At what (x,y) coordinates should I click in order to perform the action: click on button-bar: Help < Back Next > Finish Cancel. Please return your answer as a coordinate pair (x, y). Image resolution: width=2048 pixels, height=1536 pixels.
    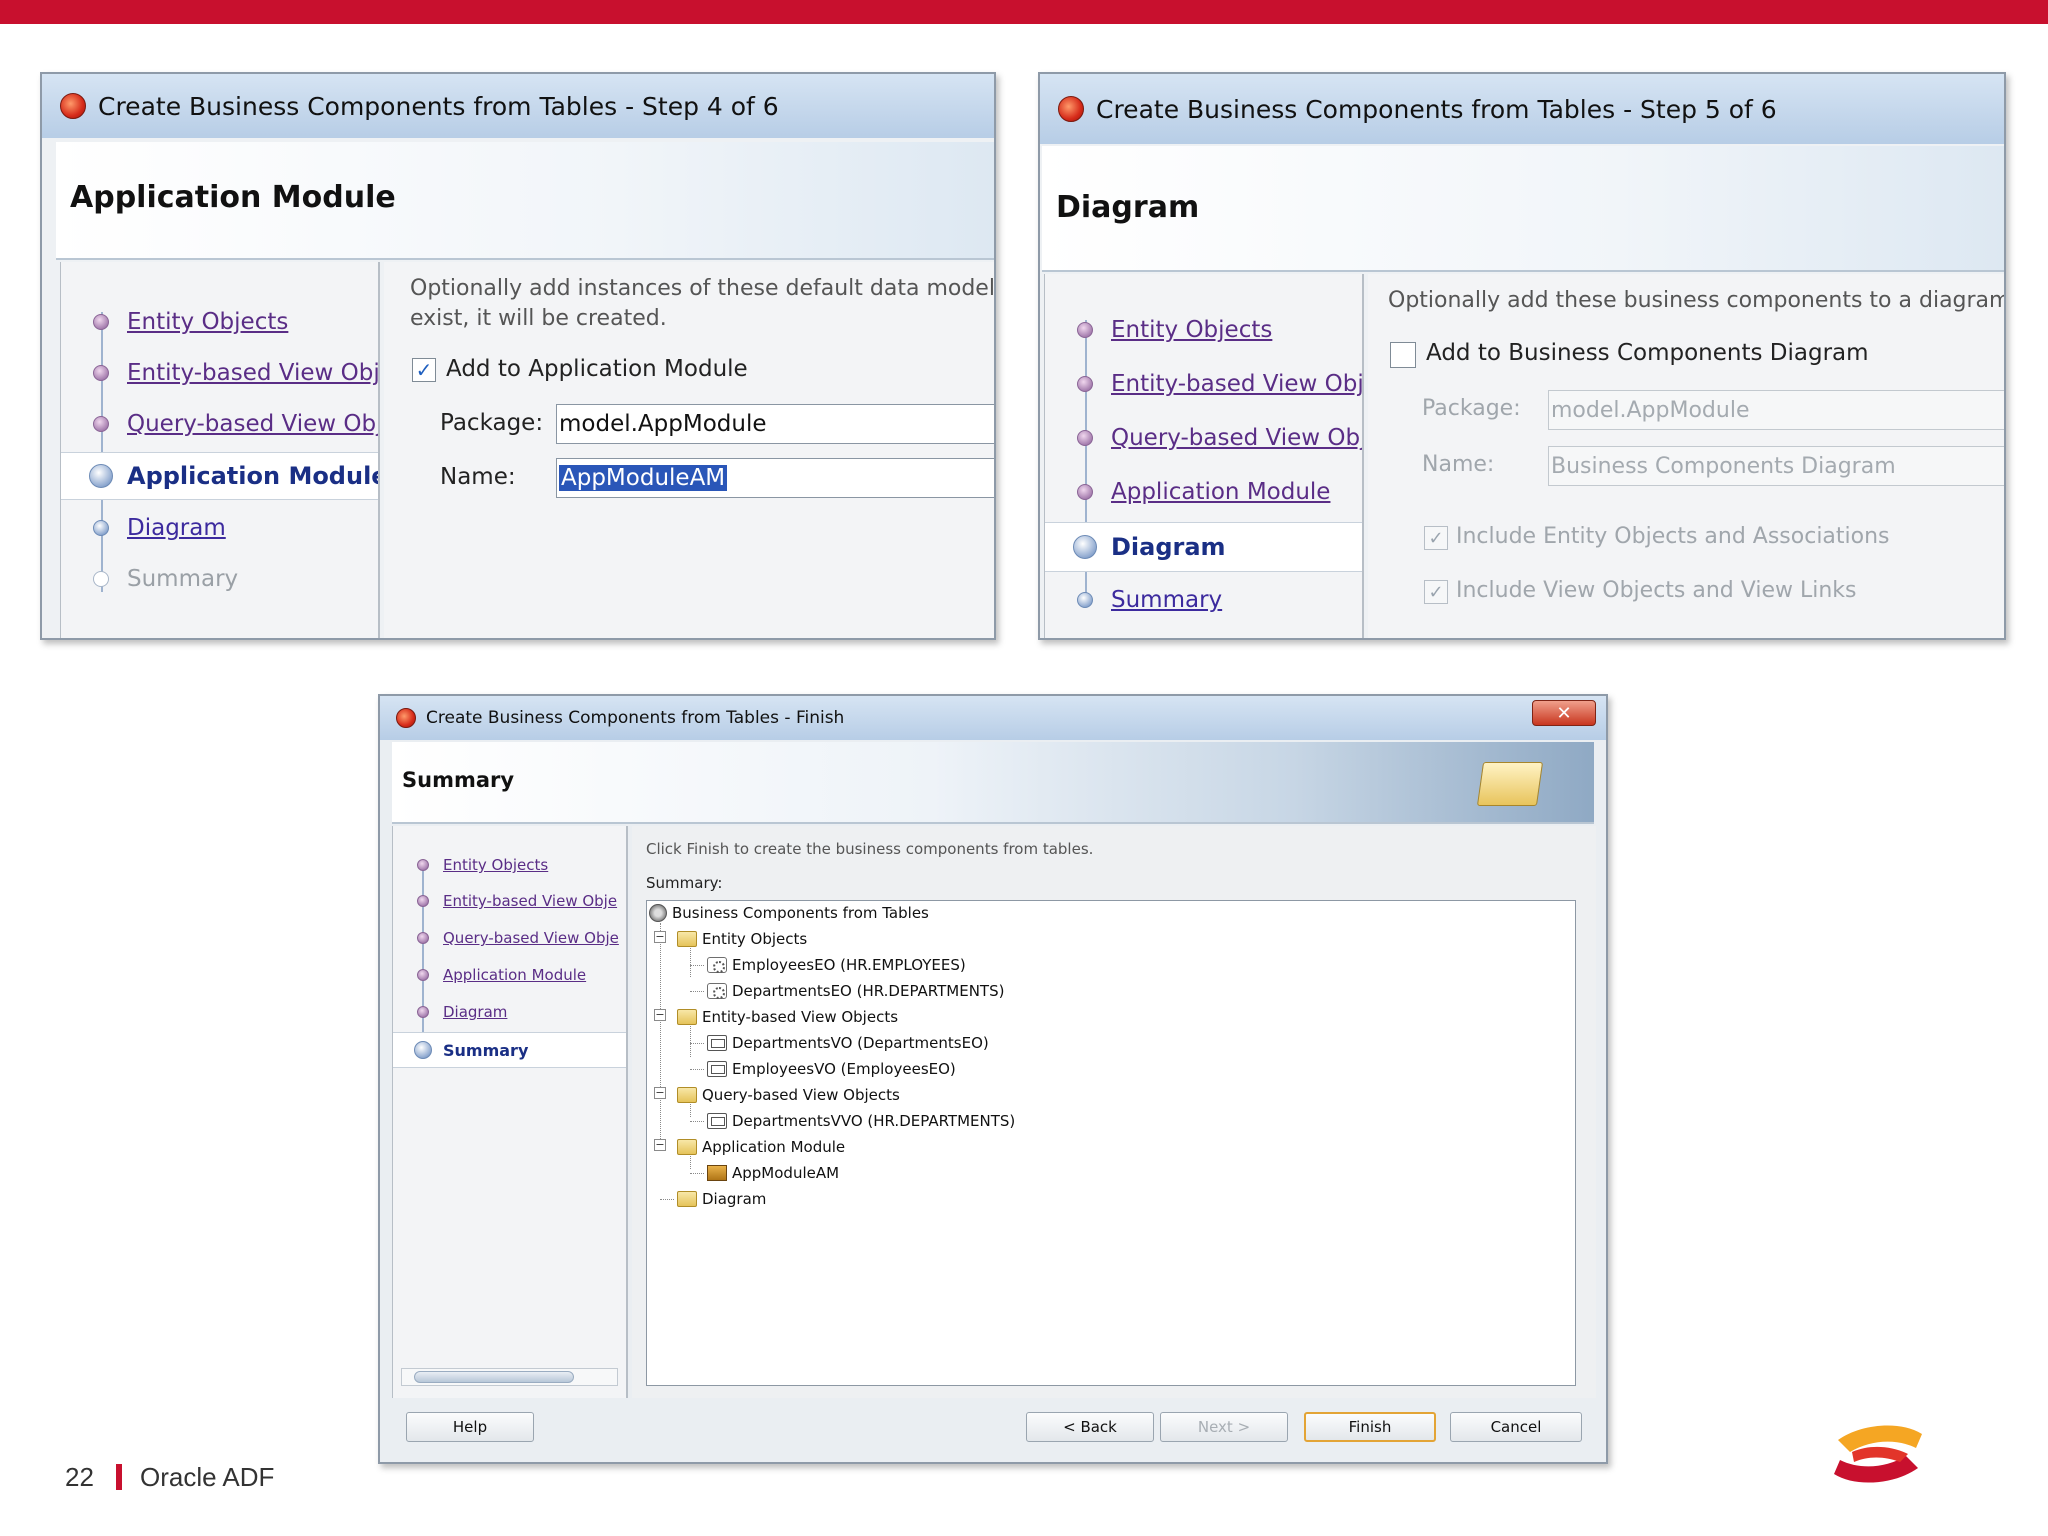
    Looking at the image, I should click on (993, 1428).